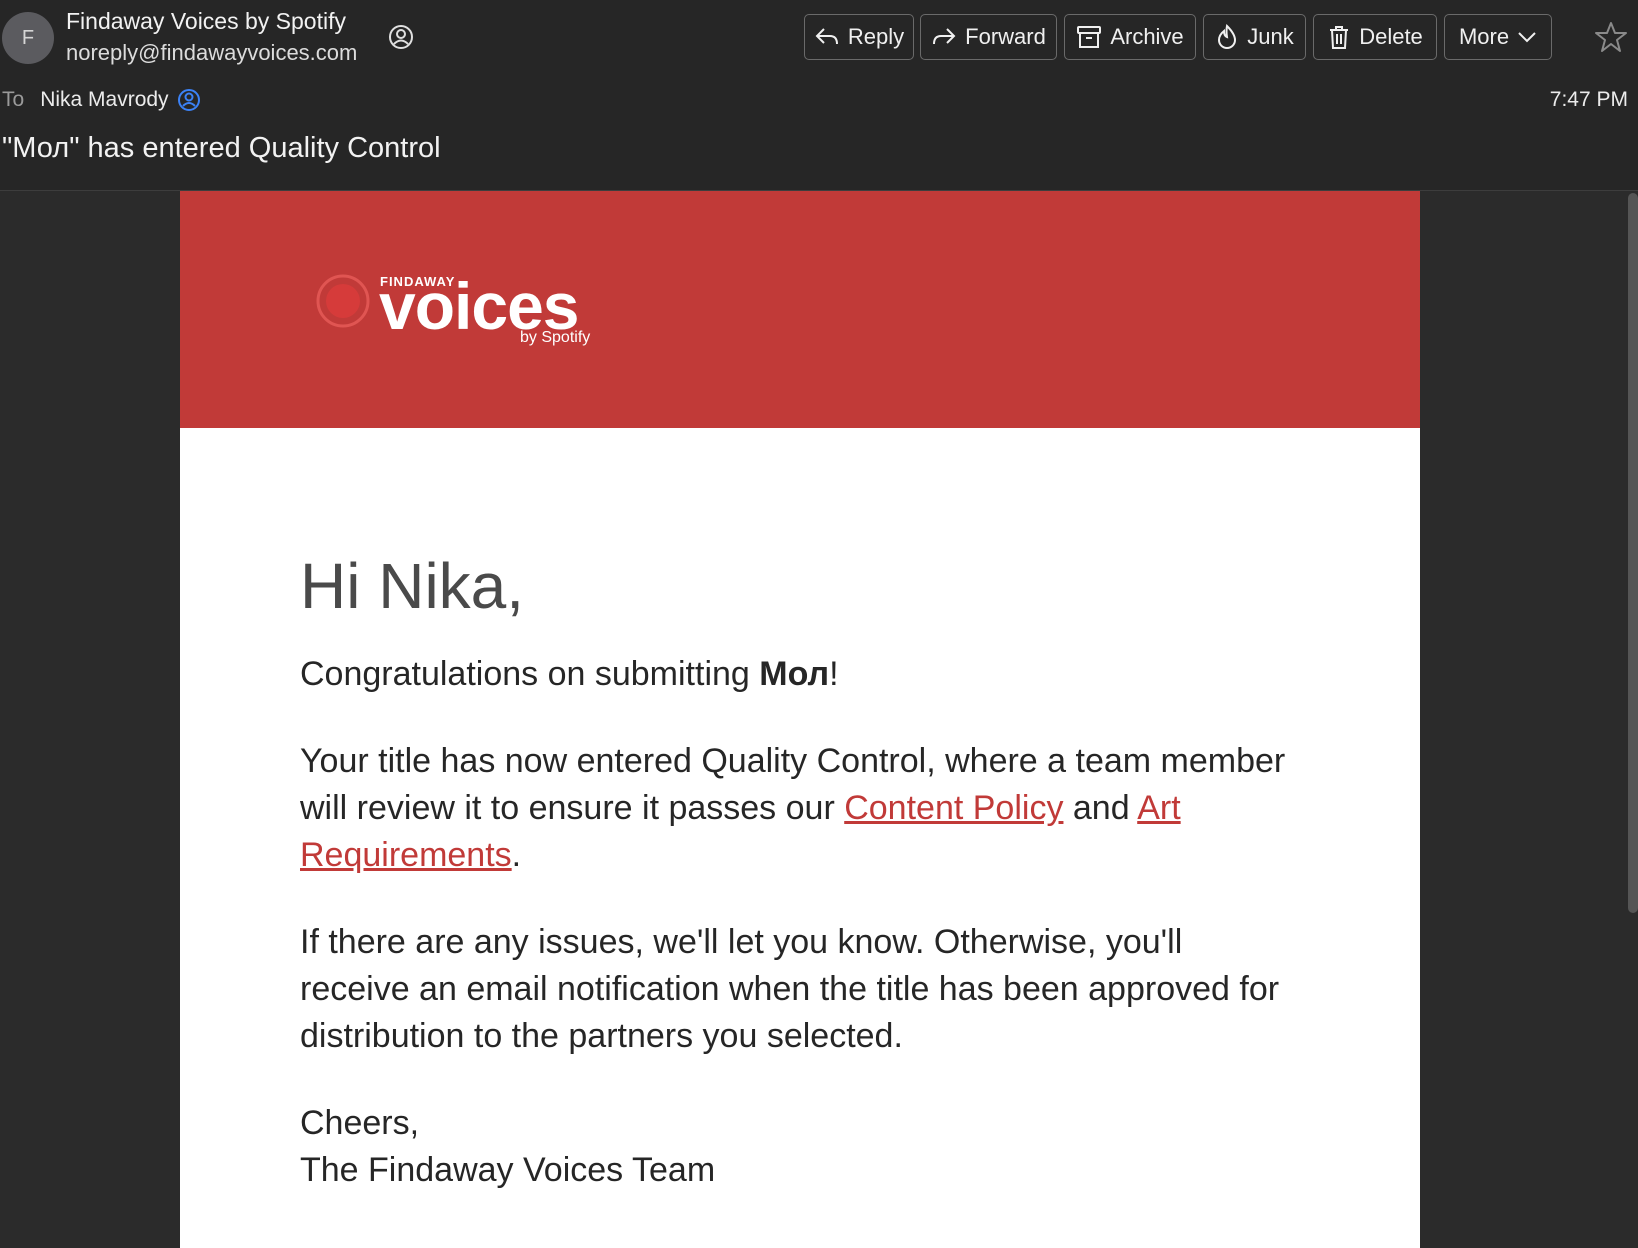 Image resolution: width=1638 pixels, height=1248 pixels. I want to click on archive-icon, so click(1089, 37).